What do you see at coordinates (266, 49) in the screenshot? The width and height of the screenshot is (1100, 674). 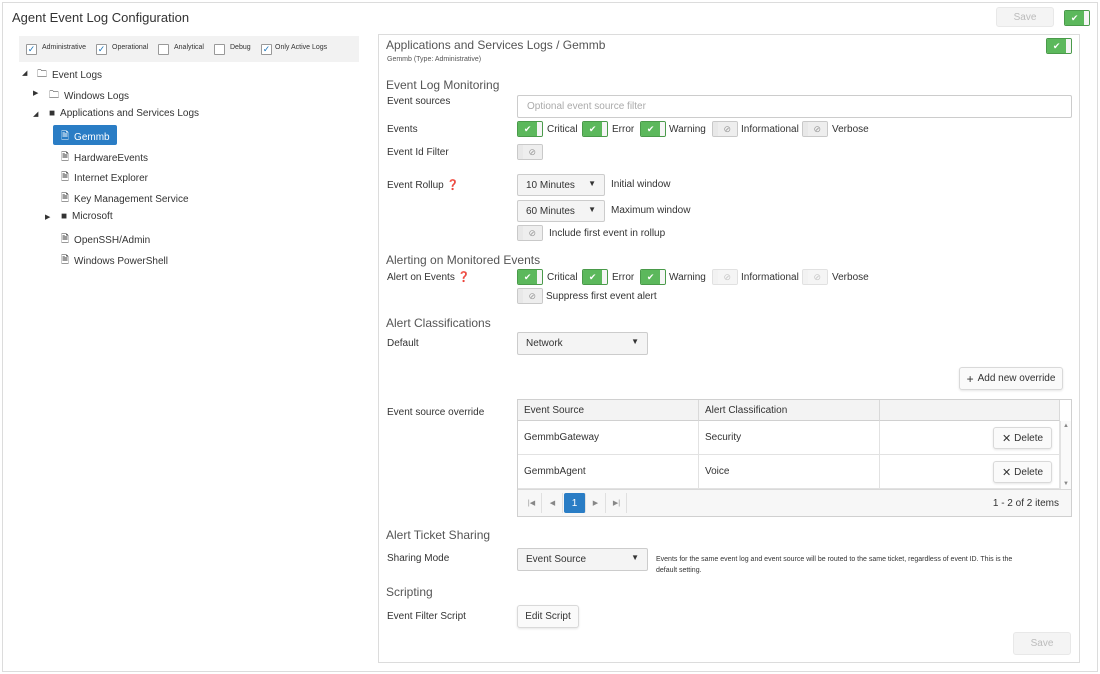 I see `checkbox-only-active: ✓` at bounding box center [266, 49].